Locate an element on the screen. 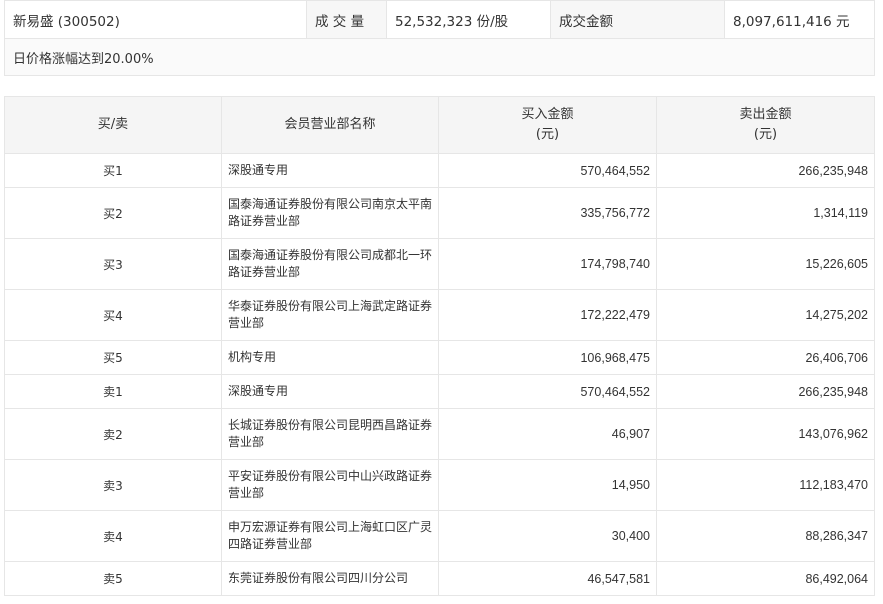 This screenshot has width=883, height=604. table-row: 买5 机构专用 106,968,475 26,406,706 is located at coordinates (439, 357).